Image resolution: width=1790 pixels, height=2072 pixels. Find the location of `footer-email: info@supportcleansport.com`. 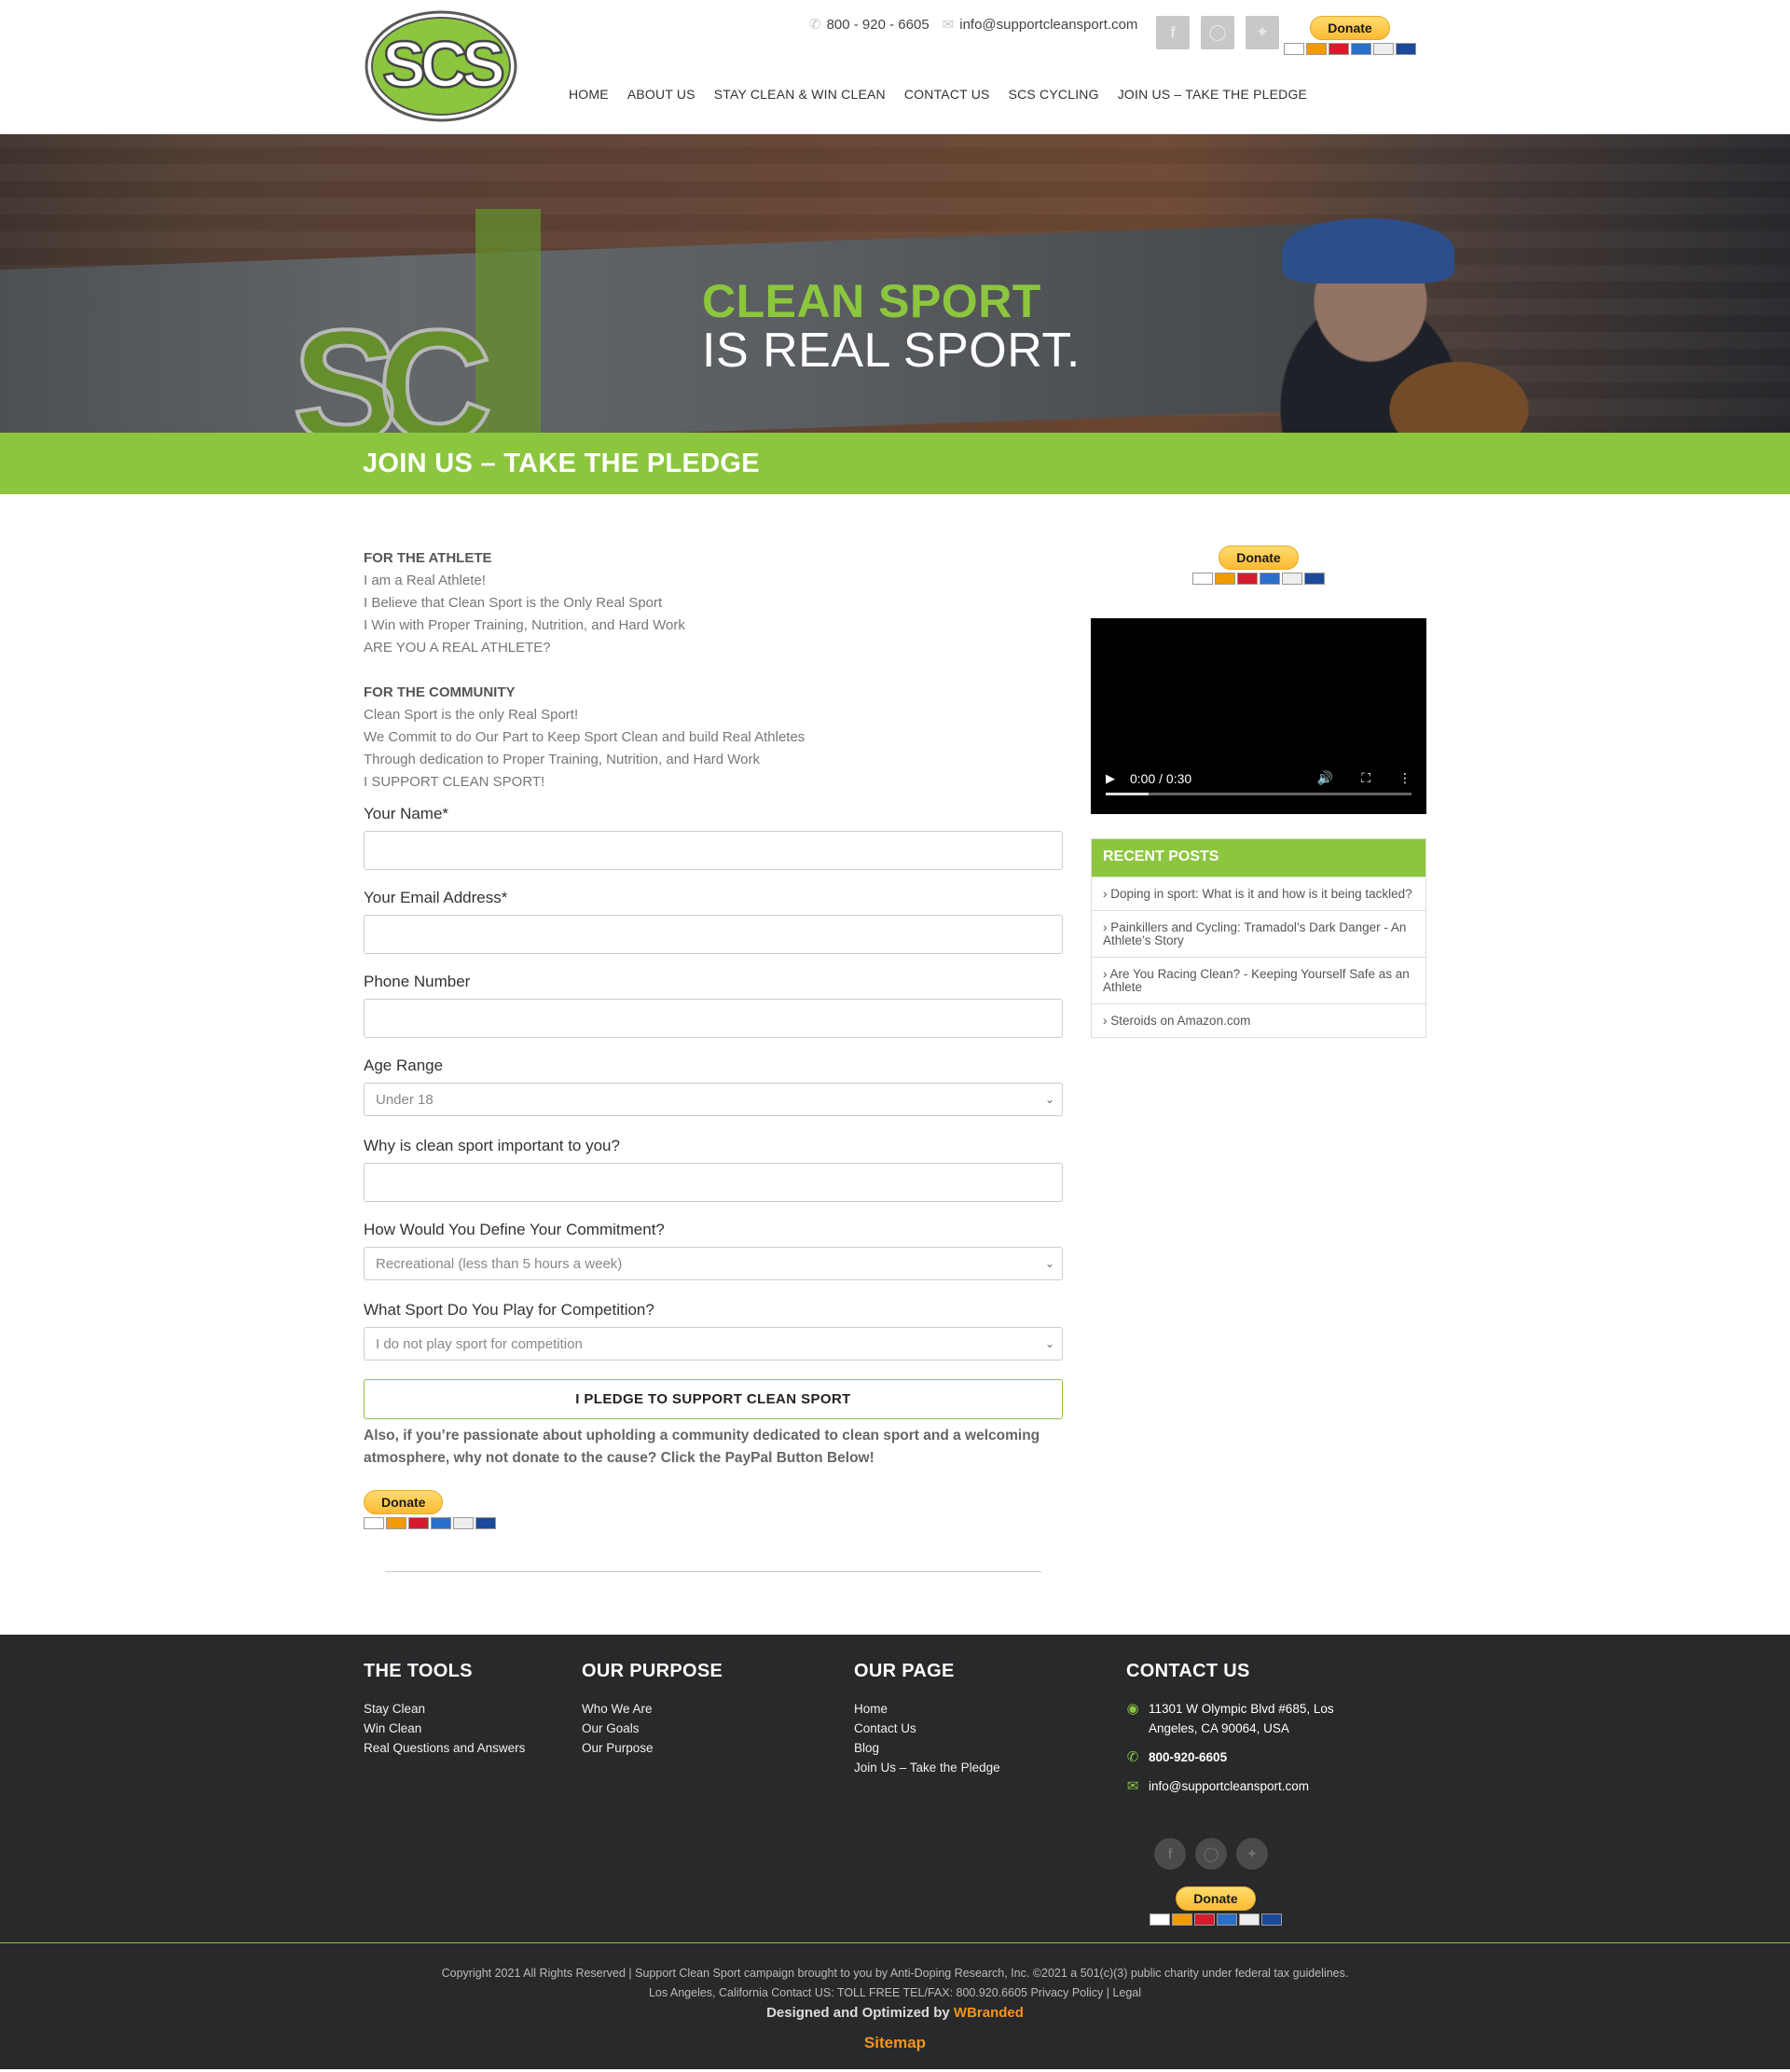

footer-email: info@supportcleansport.com is located at coordinates (1229, 1786).